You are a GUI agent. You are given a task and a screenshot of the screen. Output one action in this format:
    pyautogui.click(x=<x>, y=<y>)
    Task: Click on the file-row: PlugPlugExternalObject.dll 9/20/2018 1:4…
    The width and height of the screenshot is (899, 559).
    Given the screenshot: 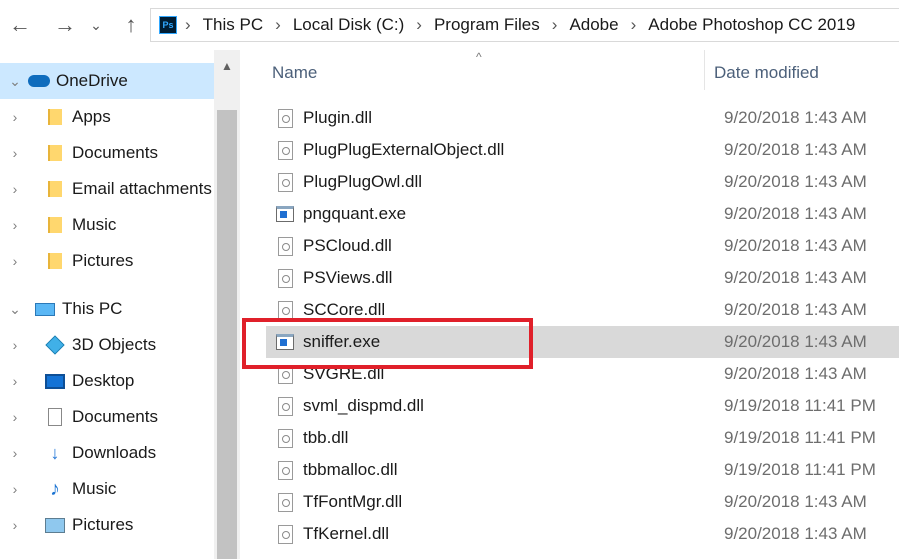 What is the action you would take?
    pyautogui.click(x=582, y=150)
    